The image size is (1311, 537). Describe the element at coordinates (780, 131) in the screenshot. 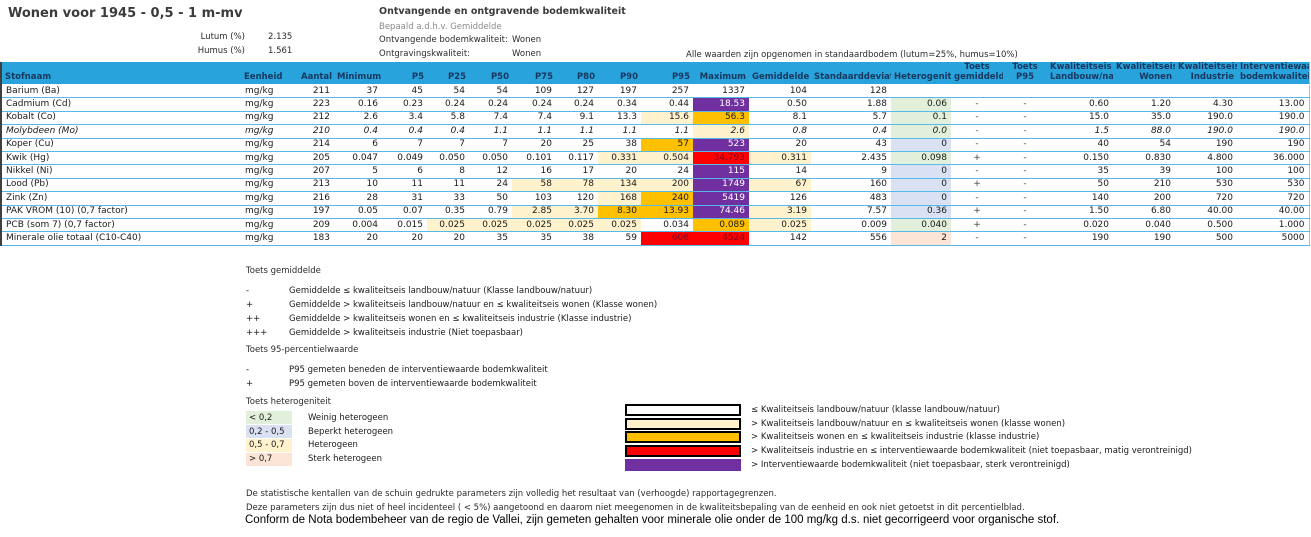

I see `cell-gemiddelde: 0.8` at that location.